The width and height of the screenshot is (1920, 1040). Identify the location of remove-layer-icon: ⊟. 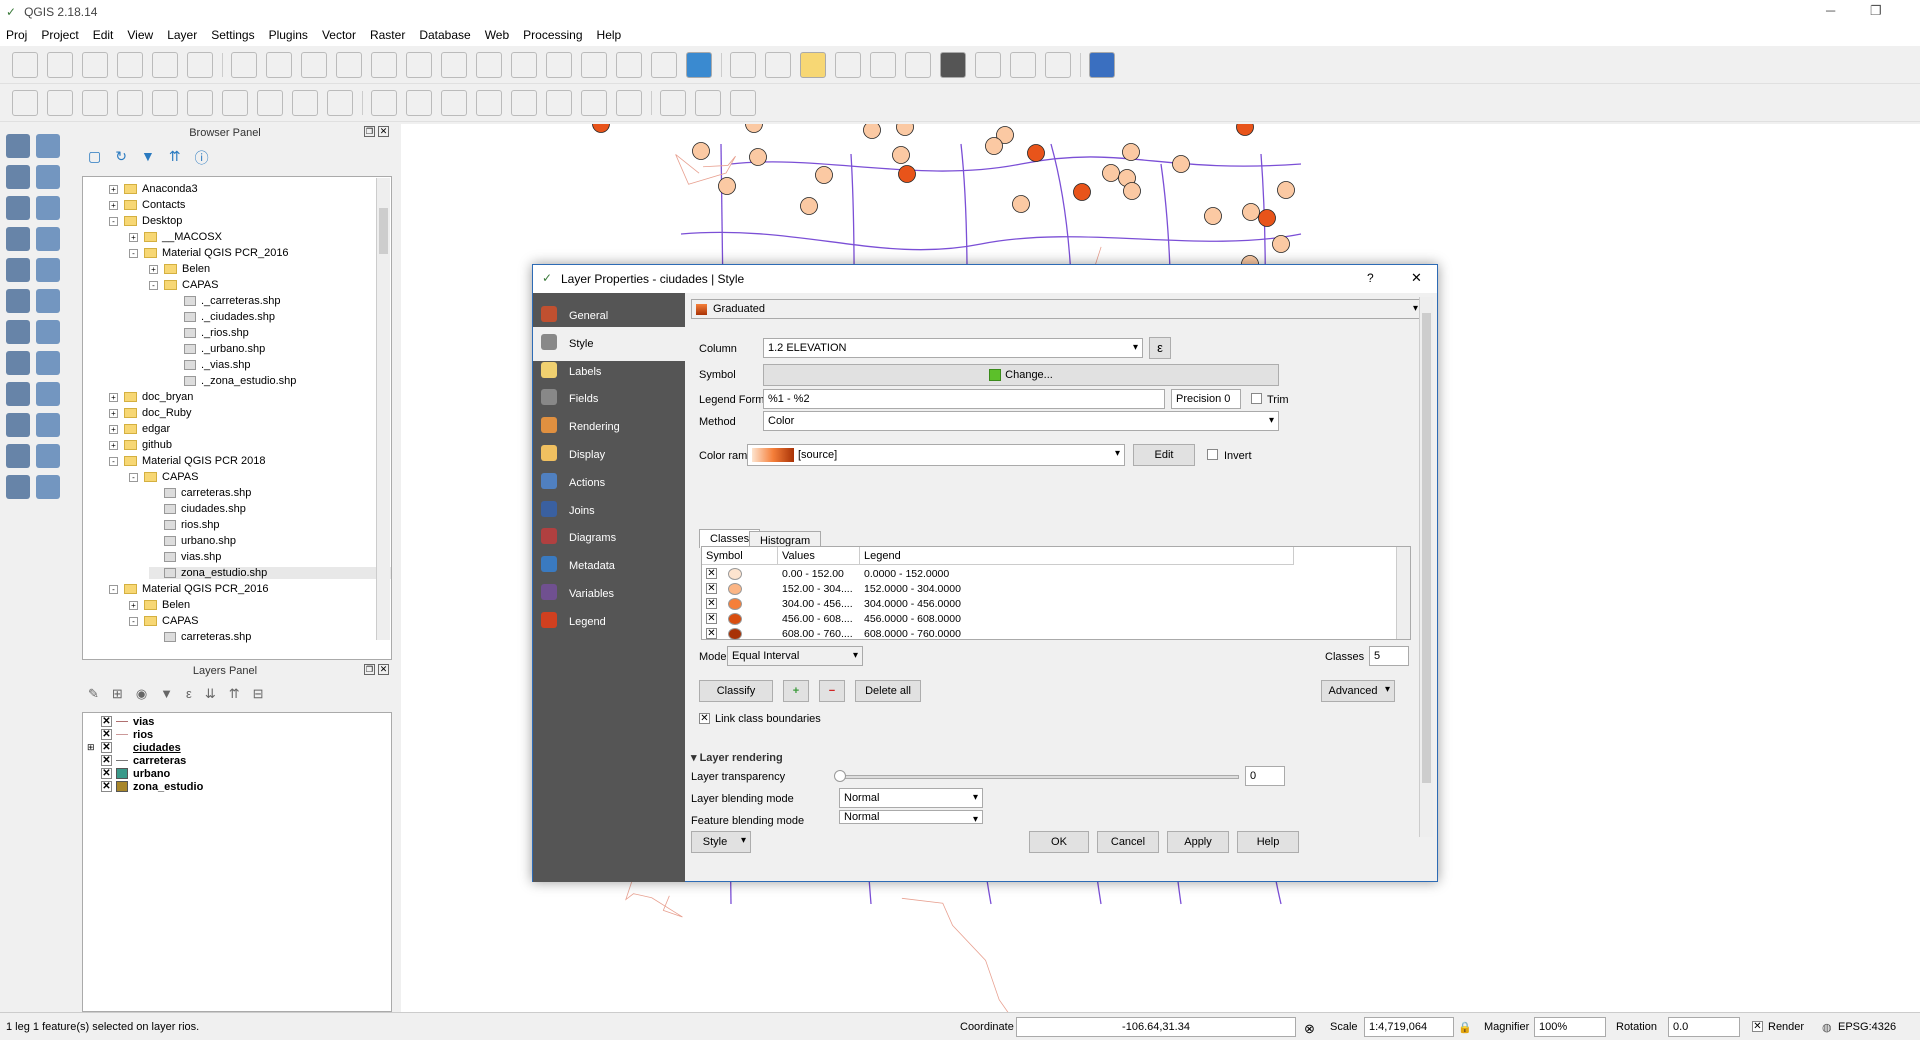
(258, 694).